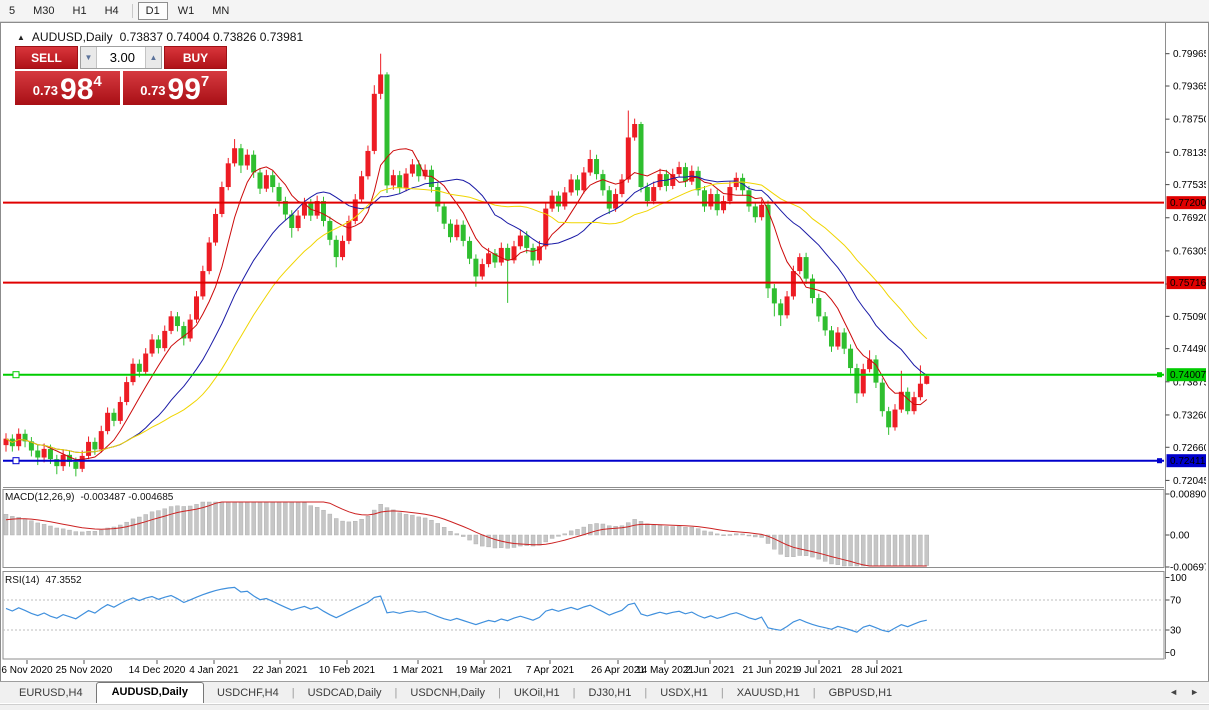  I want to click on price-tick-label: 0.76305, so click(1189, 251).